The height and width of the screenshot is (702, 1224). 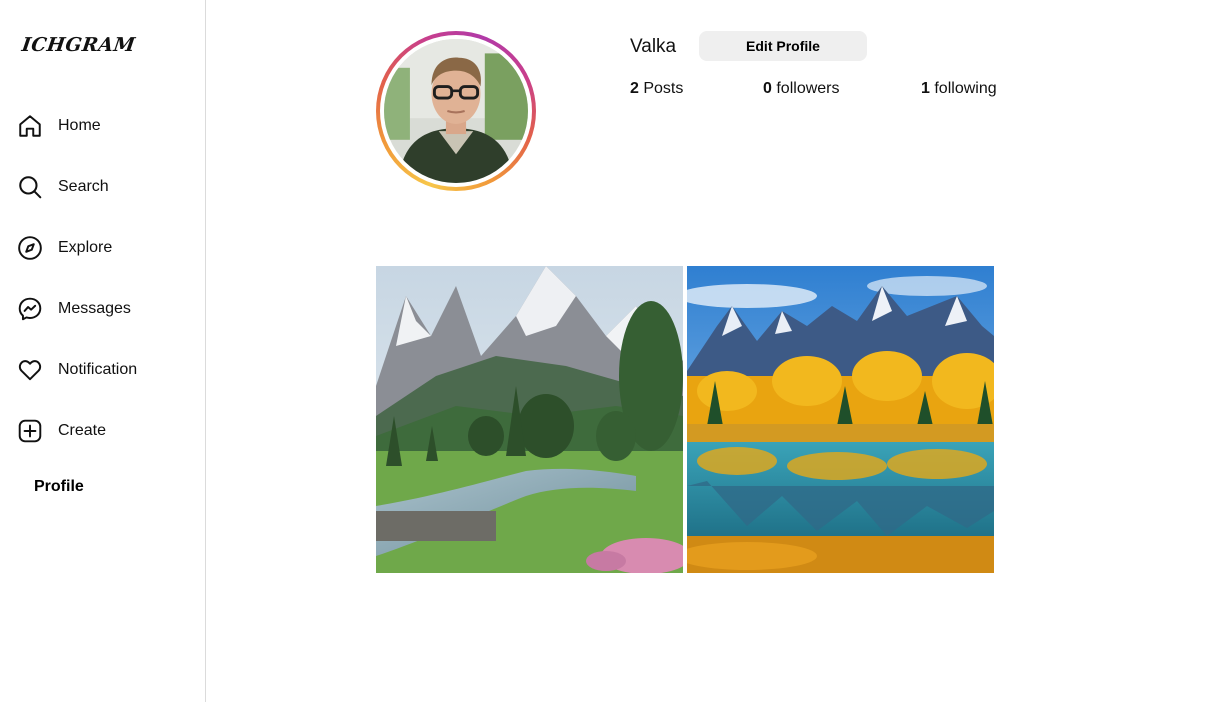 What do you see at coordinates (653, 46) in the screenshot?
I see `profile-username: Valka` at bounding box center [653, 46].